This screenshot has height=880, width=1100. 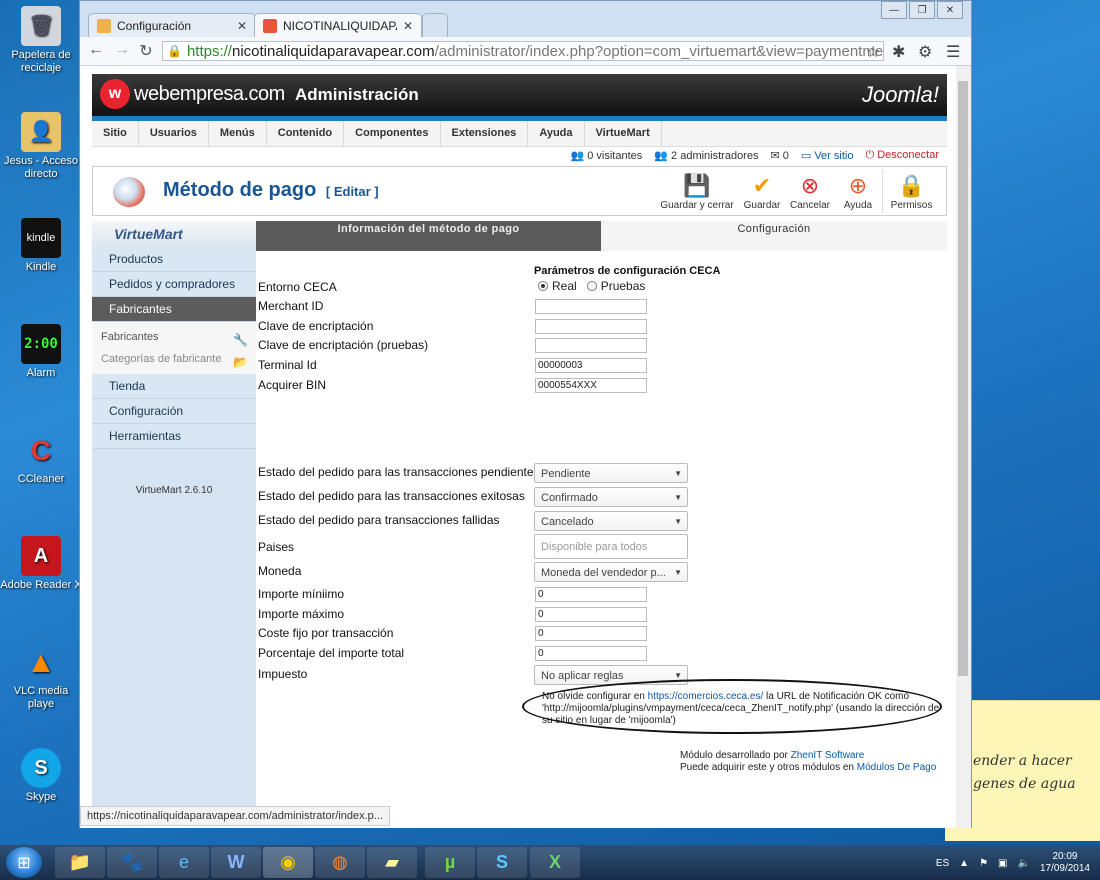 What do you see at coordinates (922, 10) in the screenshot?
I see `maximize-icon: ❐` at bounding box center [922, 10].